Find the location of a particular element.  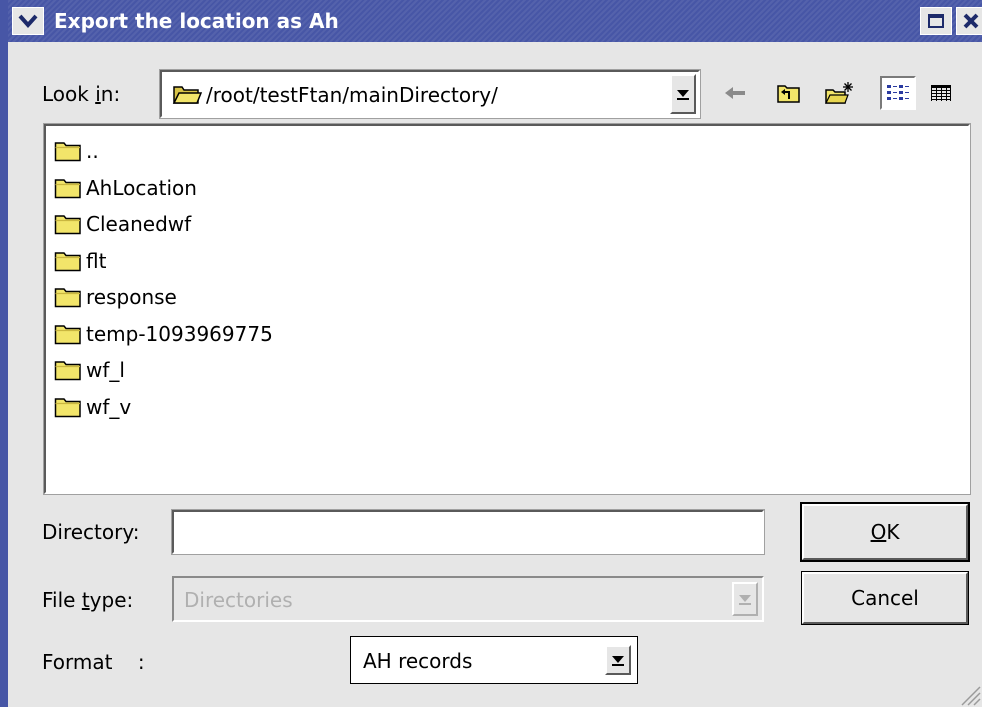

file-list-item: temp-1093969775 is located at coordinates (163, 334).